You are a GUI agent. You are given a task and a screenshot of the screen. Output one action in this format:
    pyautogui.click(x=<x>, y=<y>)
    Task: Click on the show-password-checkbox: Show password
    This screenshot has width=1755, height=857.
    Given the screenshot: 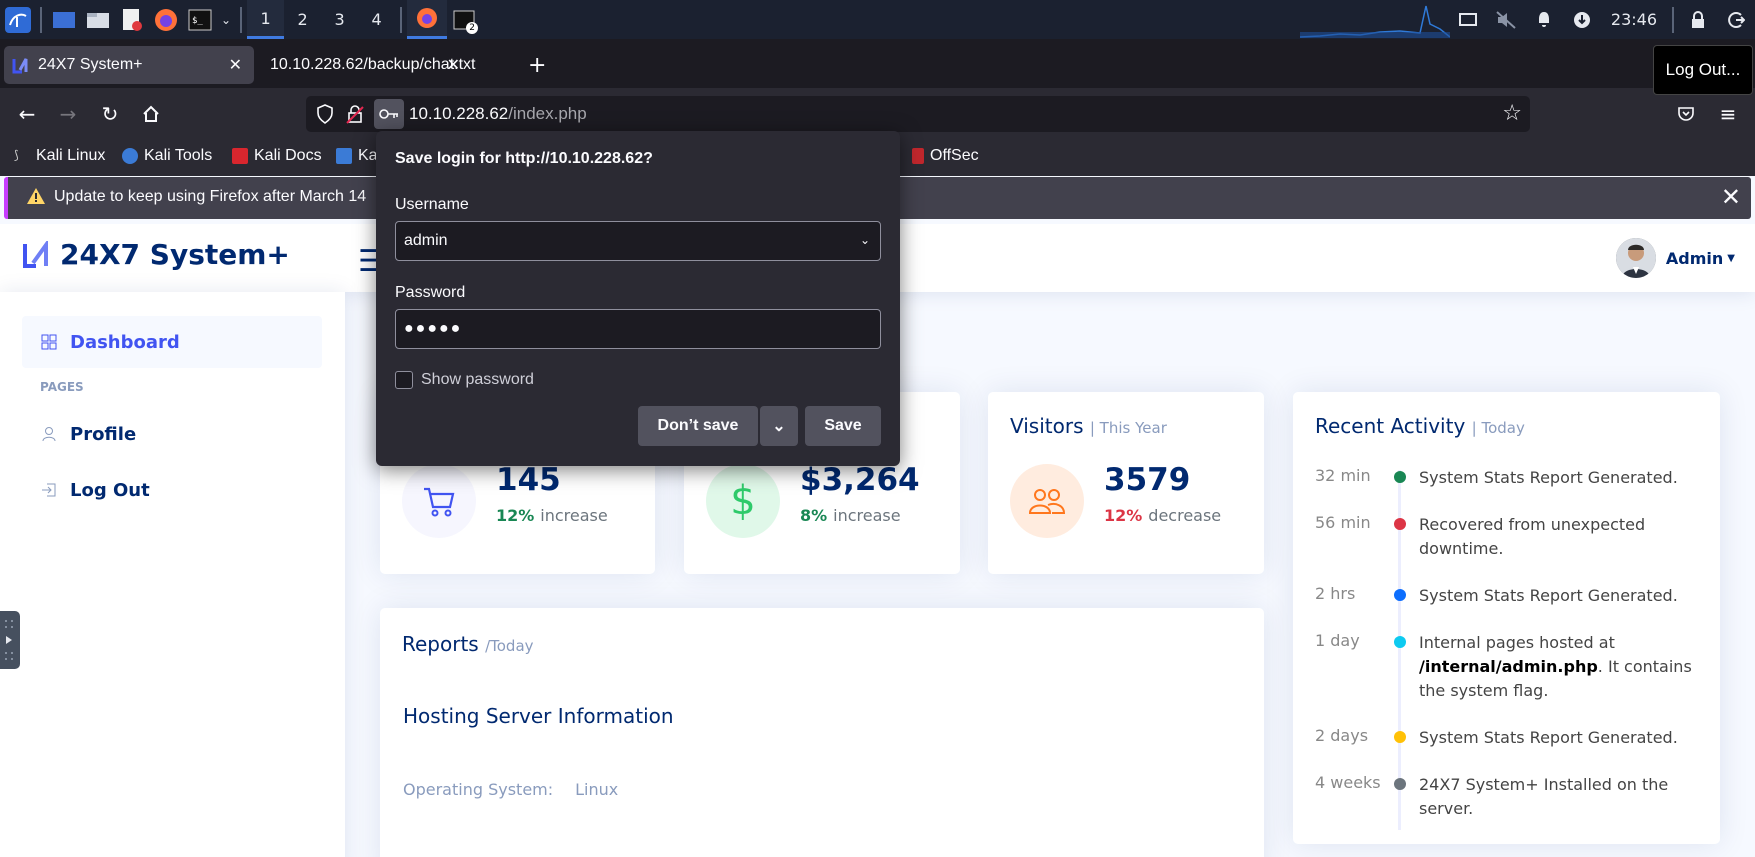 What is the action you would take?
    pyautogui.click(x=464, y=380)
    